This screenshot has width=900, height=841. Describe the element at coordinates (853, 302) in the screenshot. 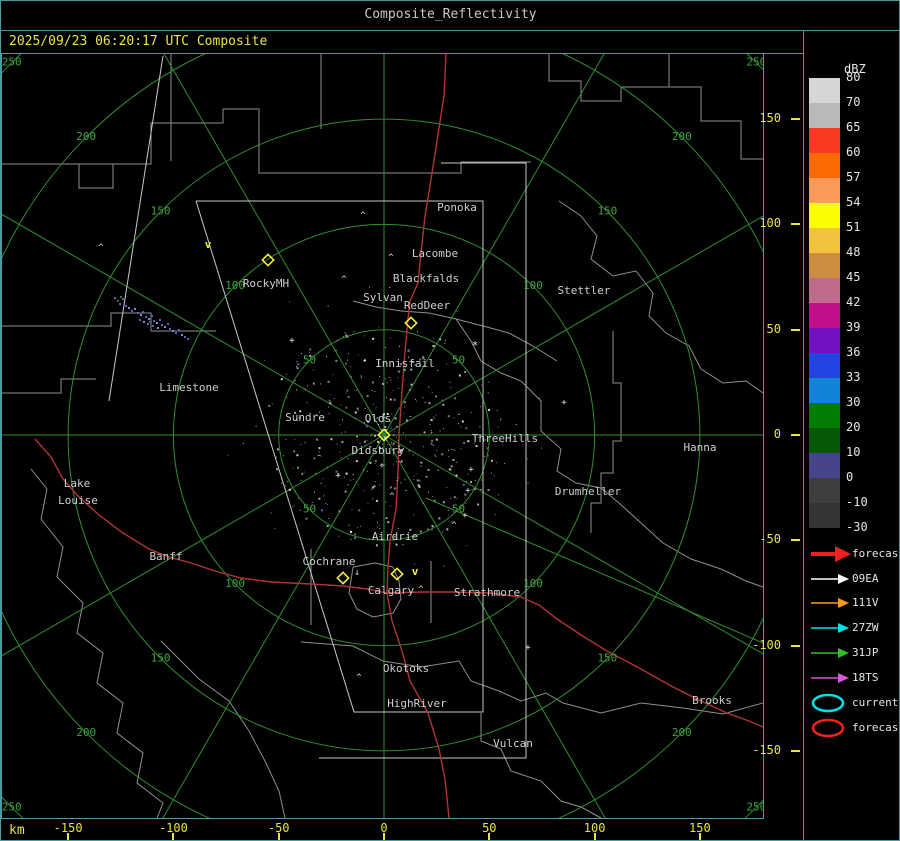

I see `dbz-scale-value: 42` at that location.